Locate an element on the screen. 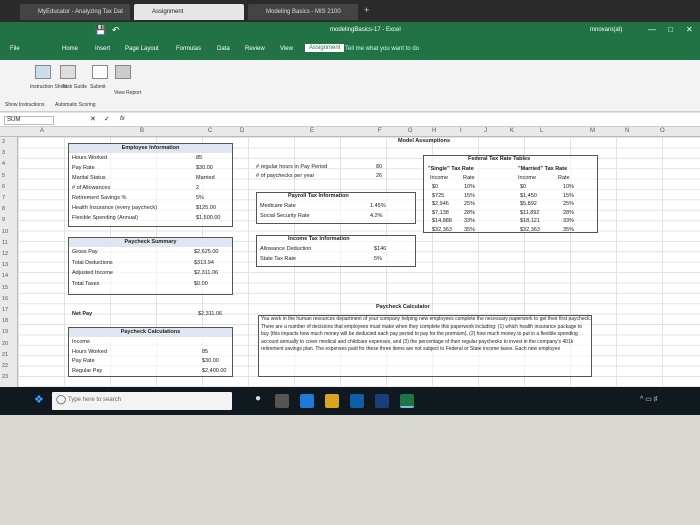 The image size is (700, 525). cell-label: Retirement Savings % is located at coordinates (99, 198).